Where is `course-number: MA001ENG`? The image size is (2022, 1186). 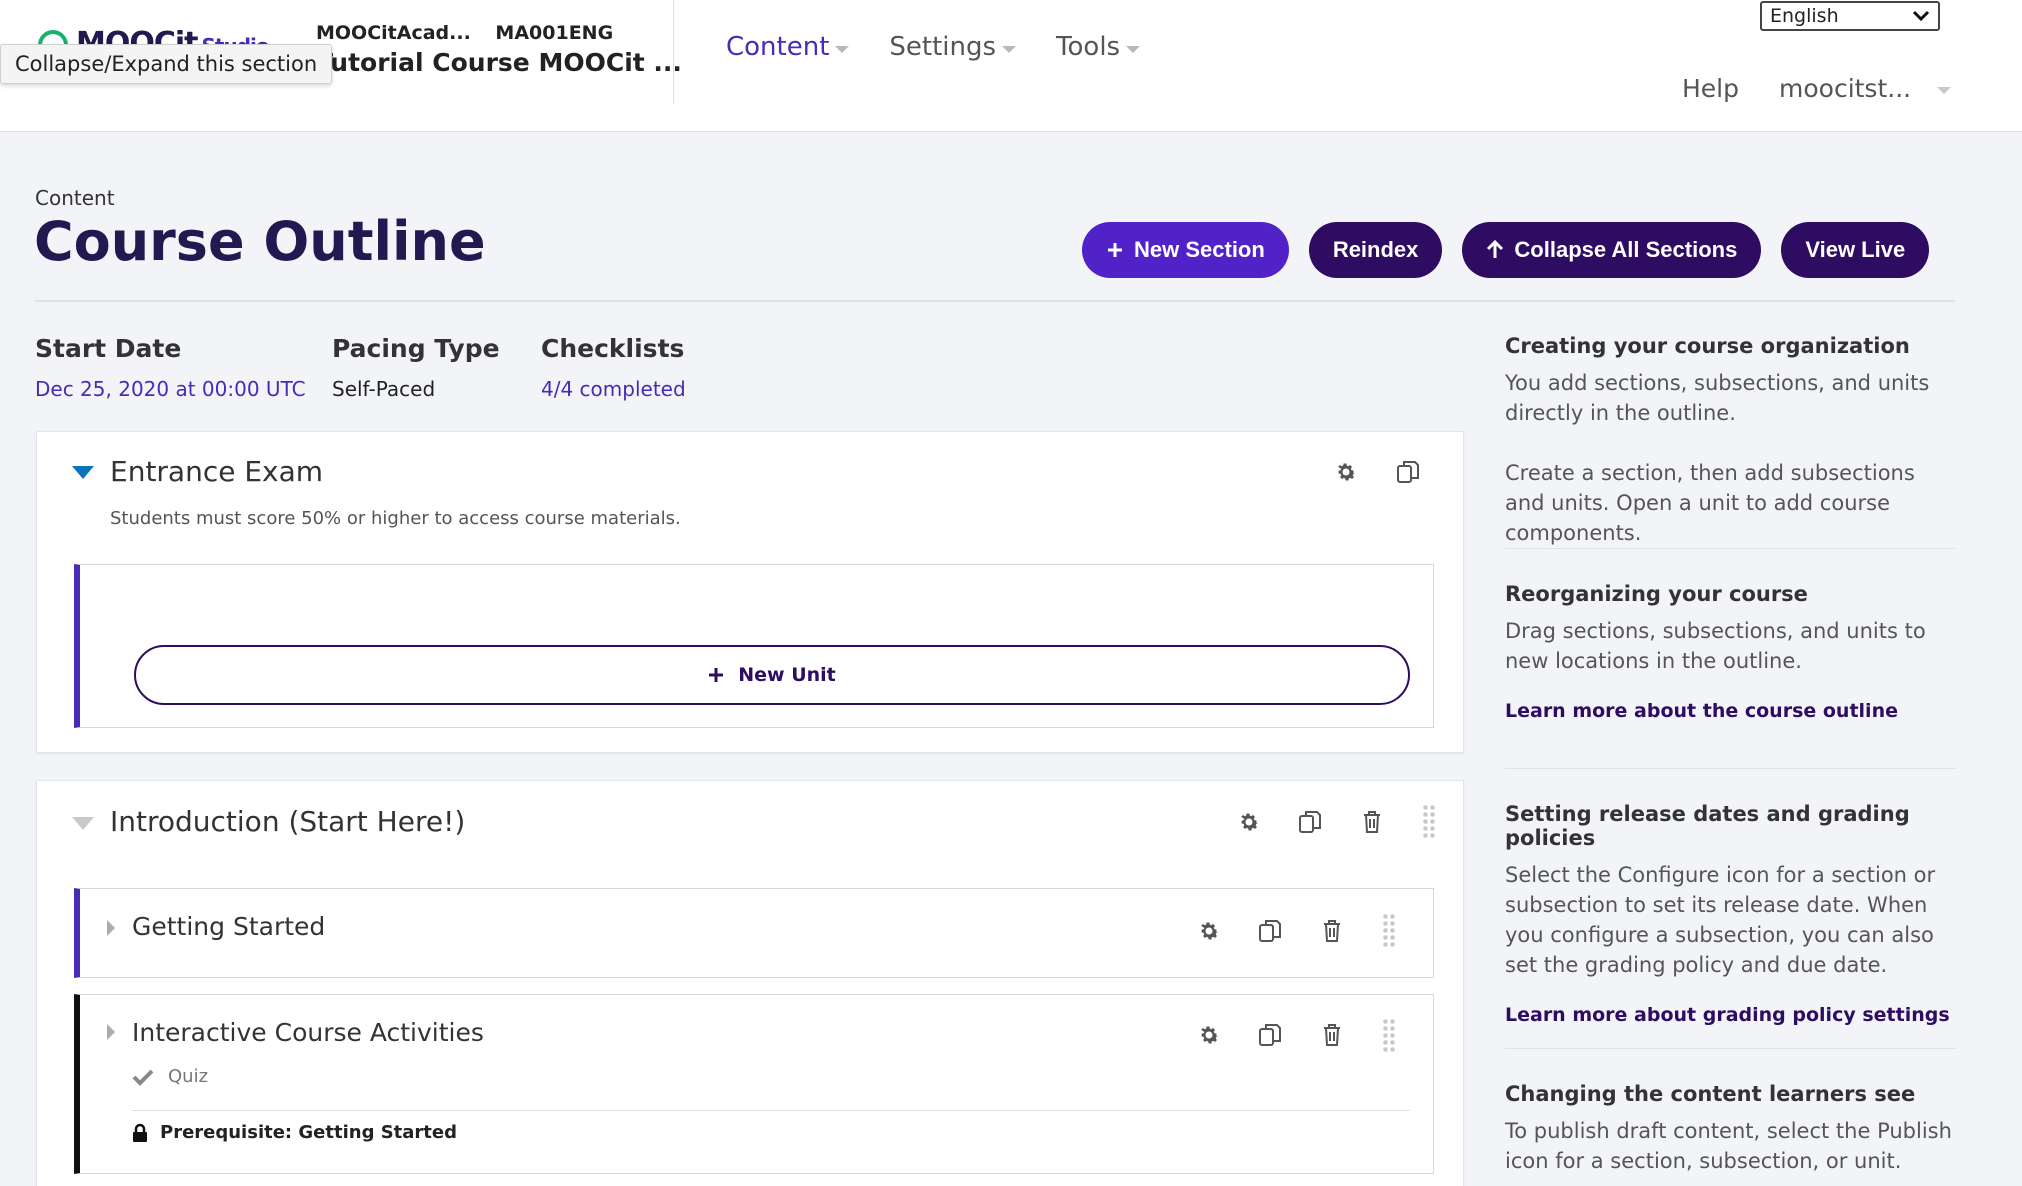 course-number: MA001ENG is located at coordinates (554, 33).